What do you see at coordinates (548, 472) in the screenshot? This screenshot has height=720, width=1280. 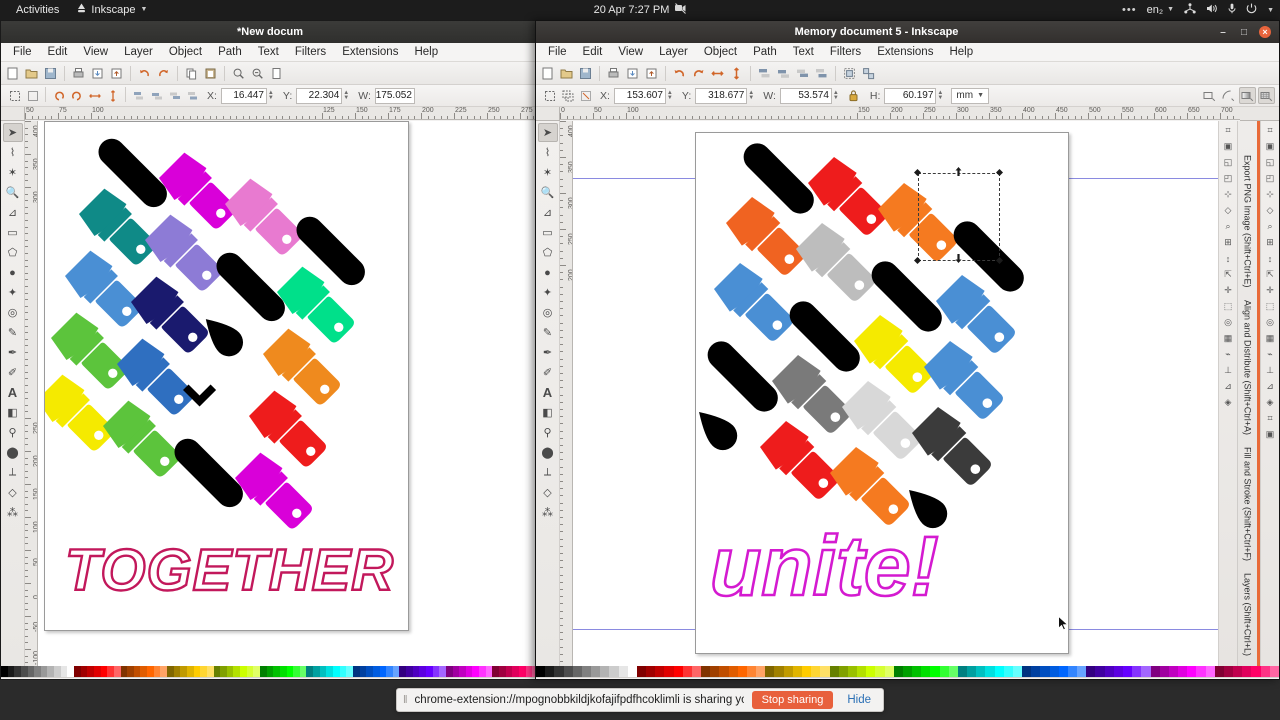 I see `connector-tool: ⟂` at bounding box center [548, 472].